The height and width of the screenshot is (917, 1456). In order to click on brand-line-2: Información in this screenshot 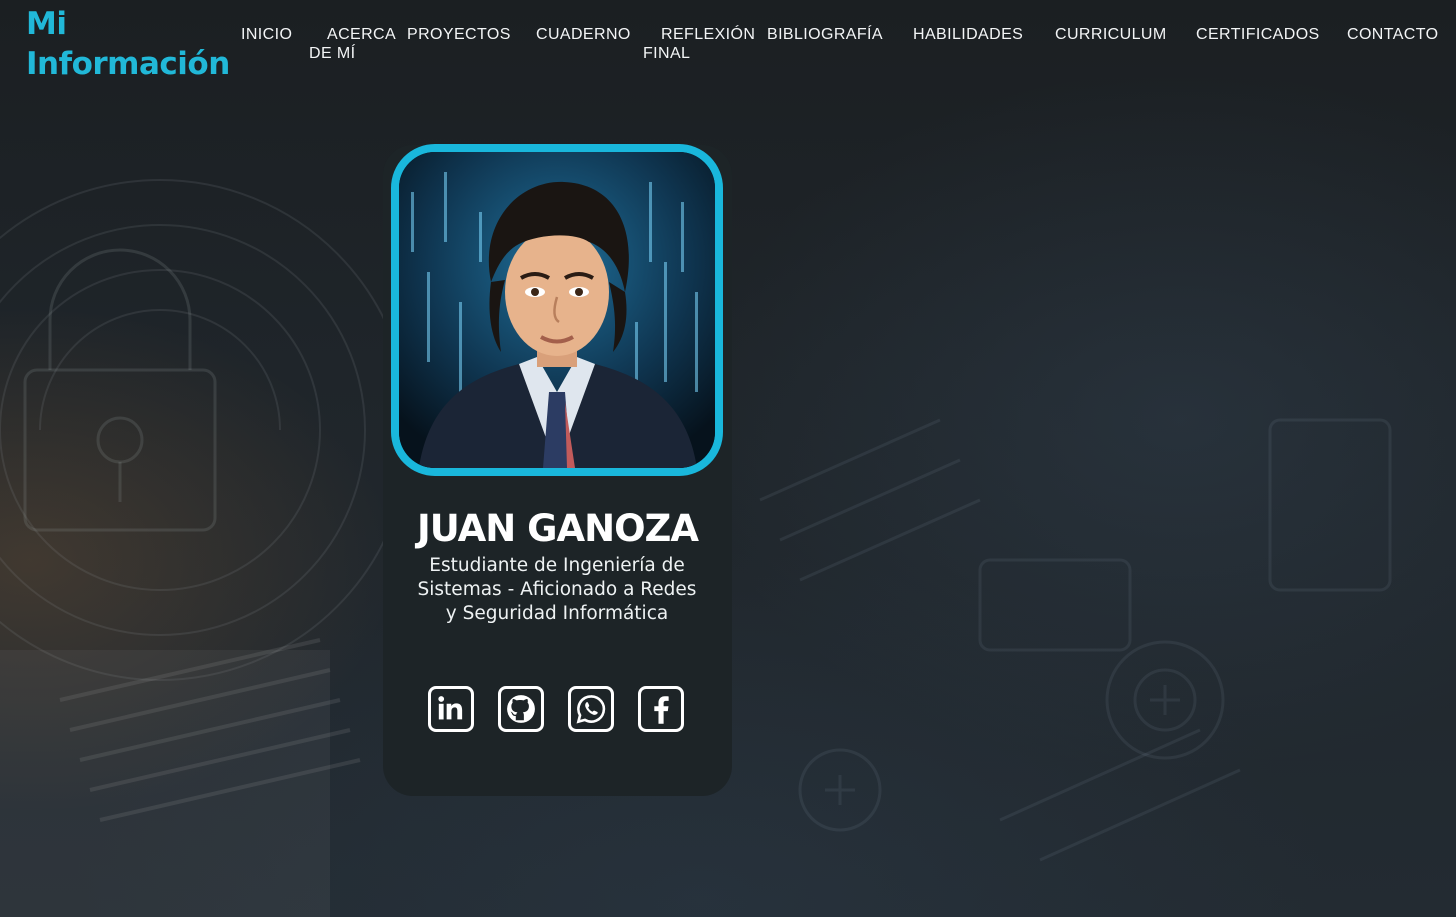, I will do `click(128, 64)`.